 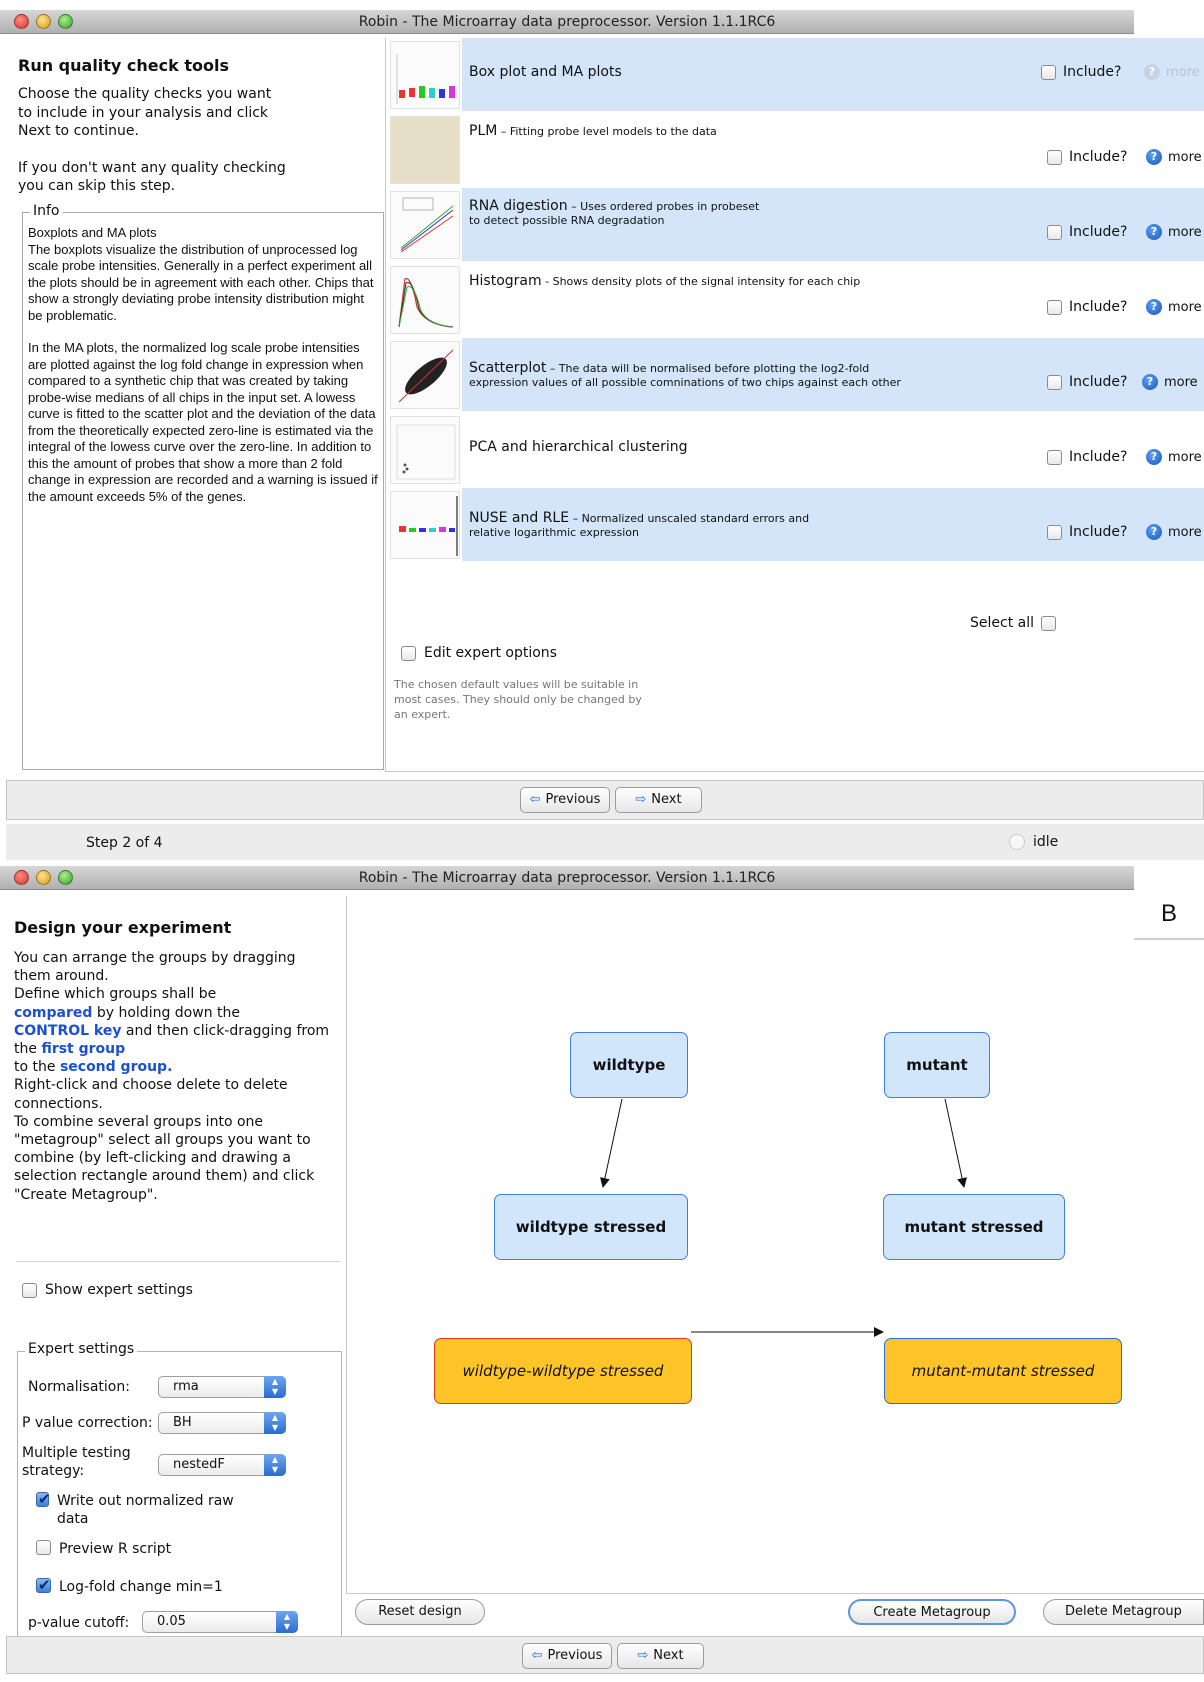 I want to click on check-desc: relative logarithmic expression, so click(x=554, y=532).